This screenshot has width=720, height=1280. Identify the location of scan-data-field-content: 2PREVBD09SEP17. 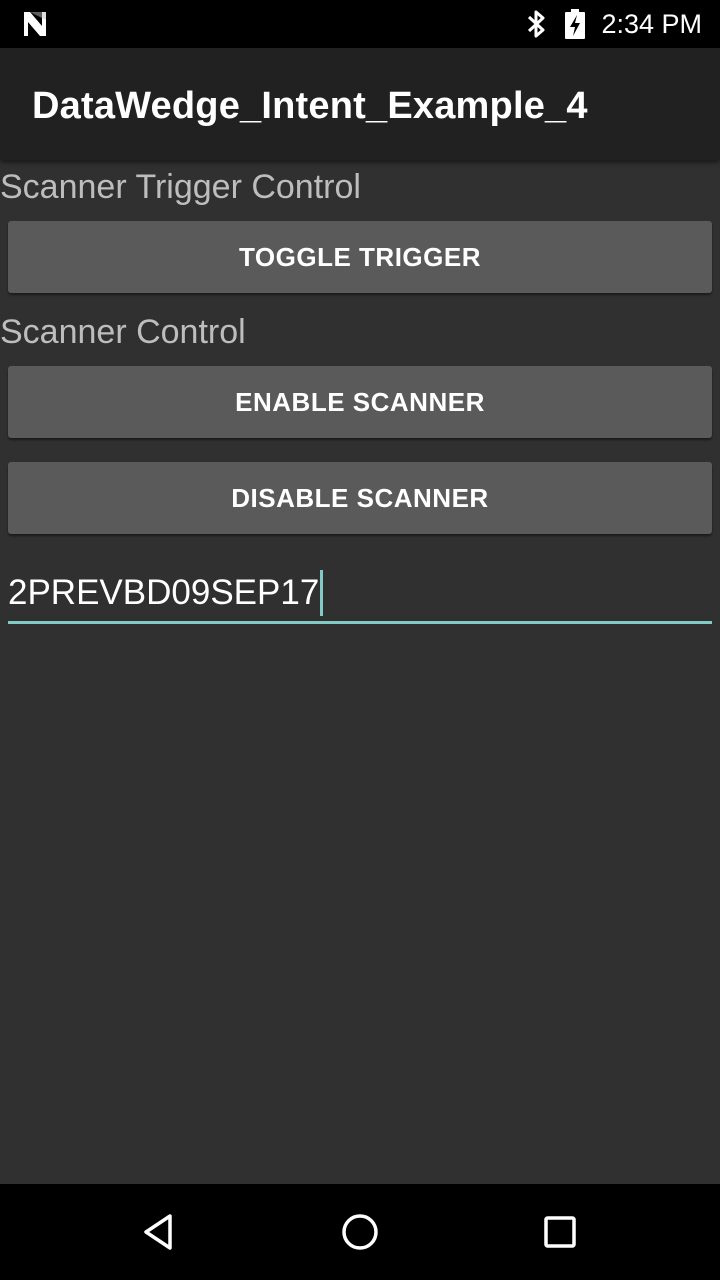
(166, 593).